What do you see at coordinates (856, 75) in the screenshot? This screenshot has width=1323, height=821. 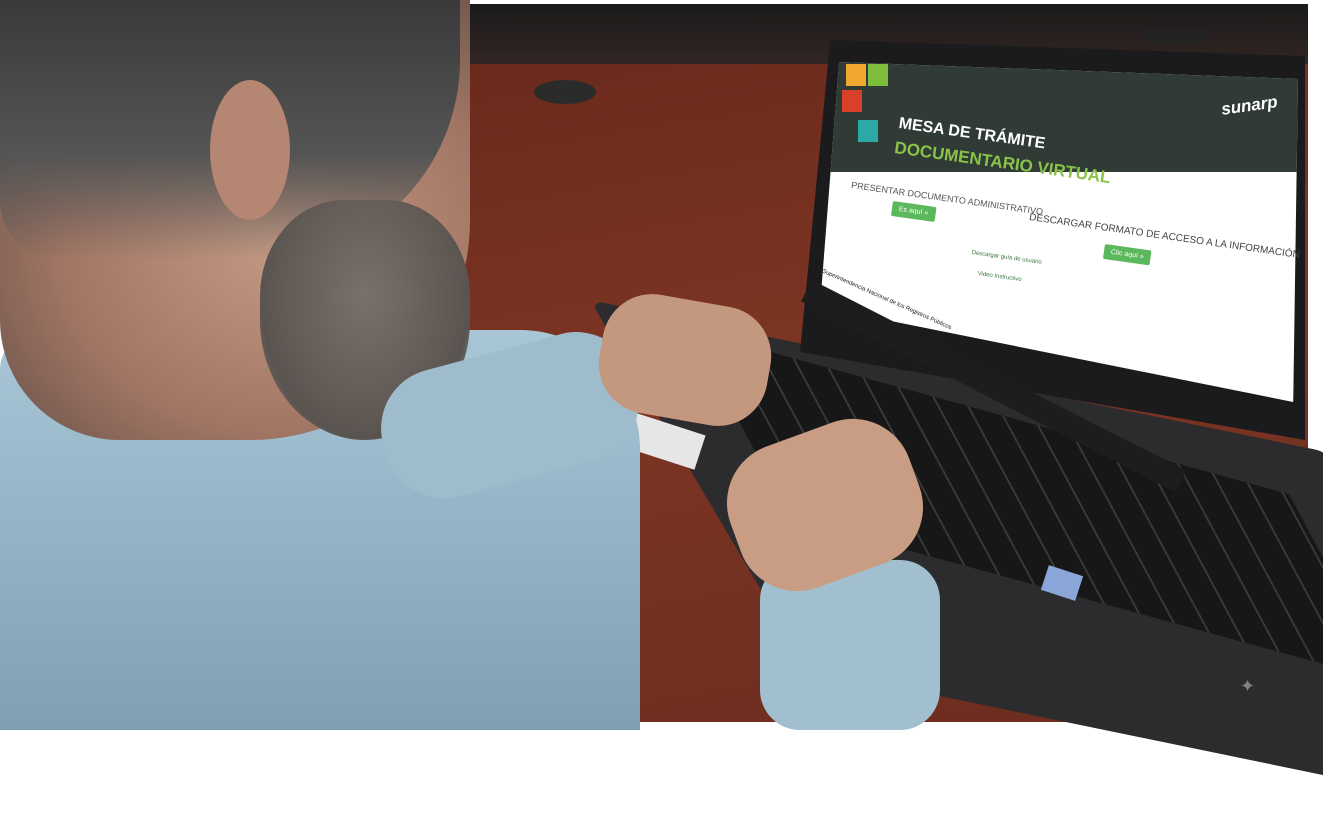 I see `logo-square-orange` at bounding box center [856, 75].